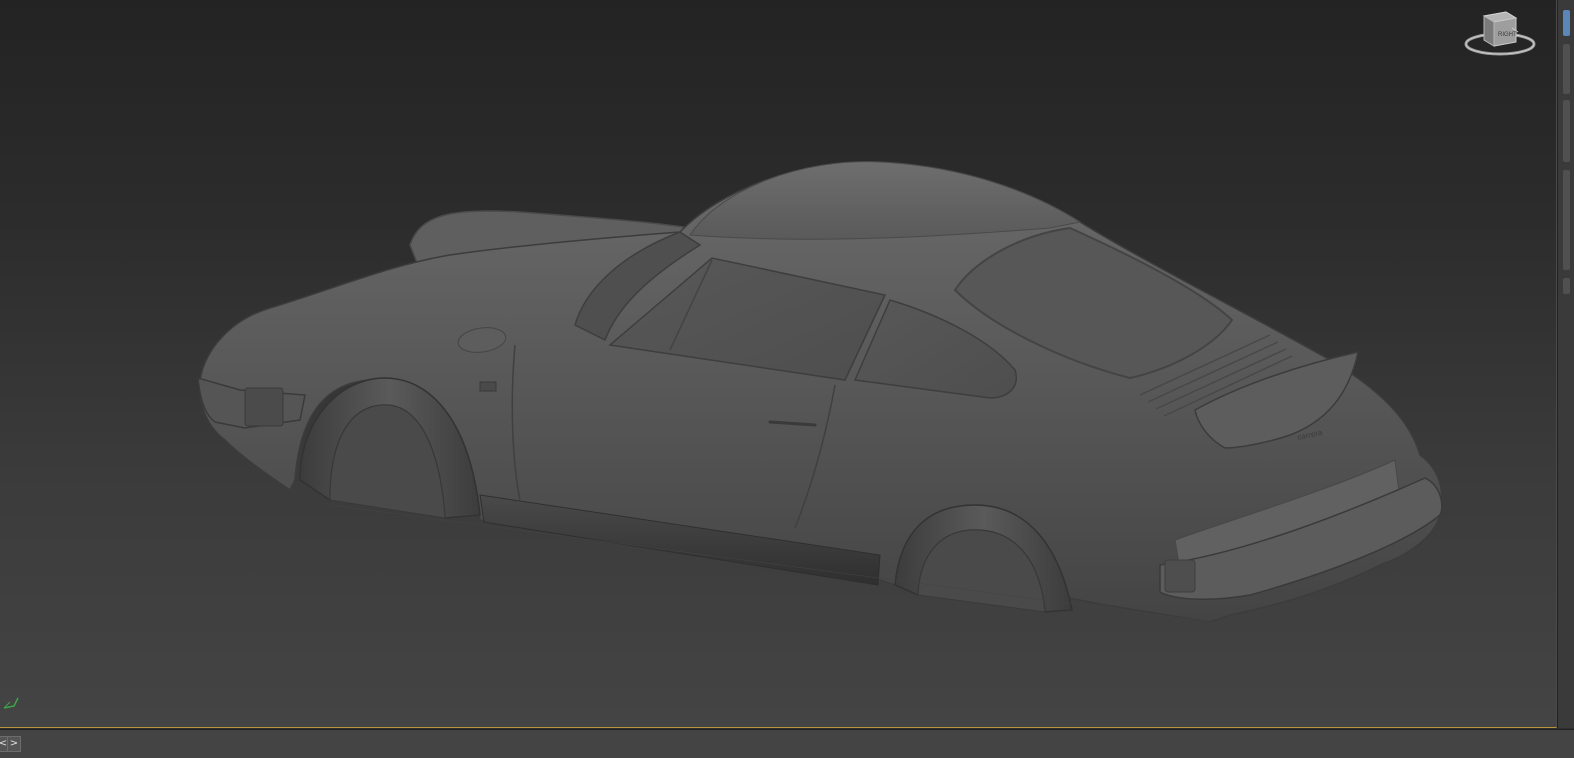  Describe the element at coordinates (1565, 364) in the screenshot. I see `command-panel-strip` at that location.